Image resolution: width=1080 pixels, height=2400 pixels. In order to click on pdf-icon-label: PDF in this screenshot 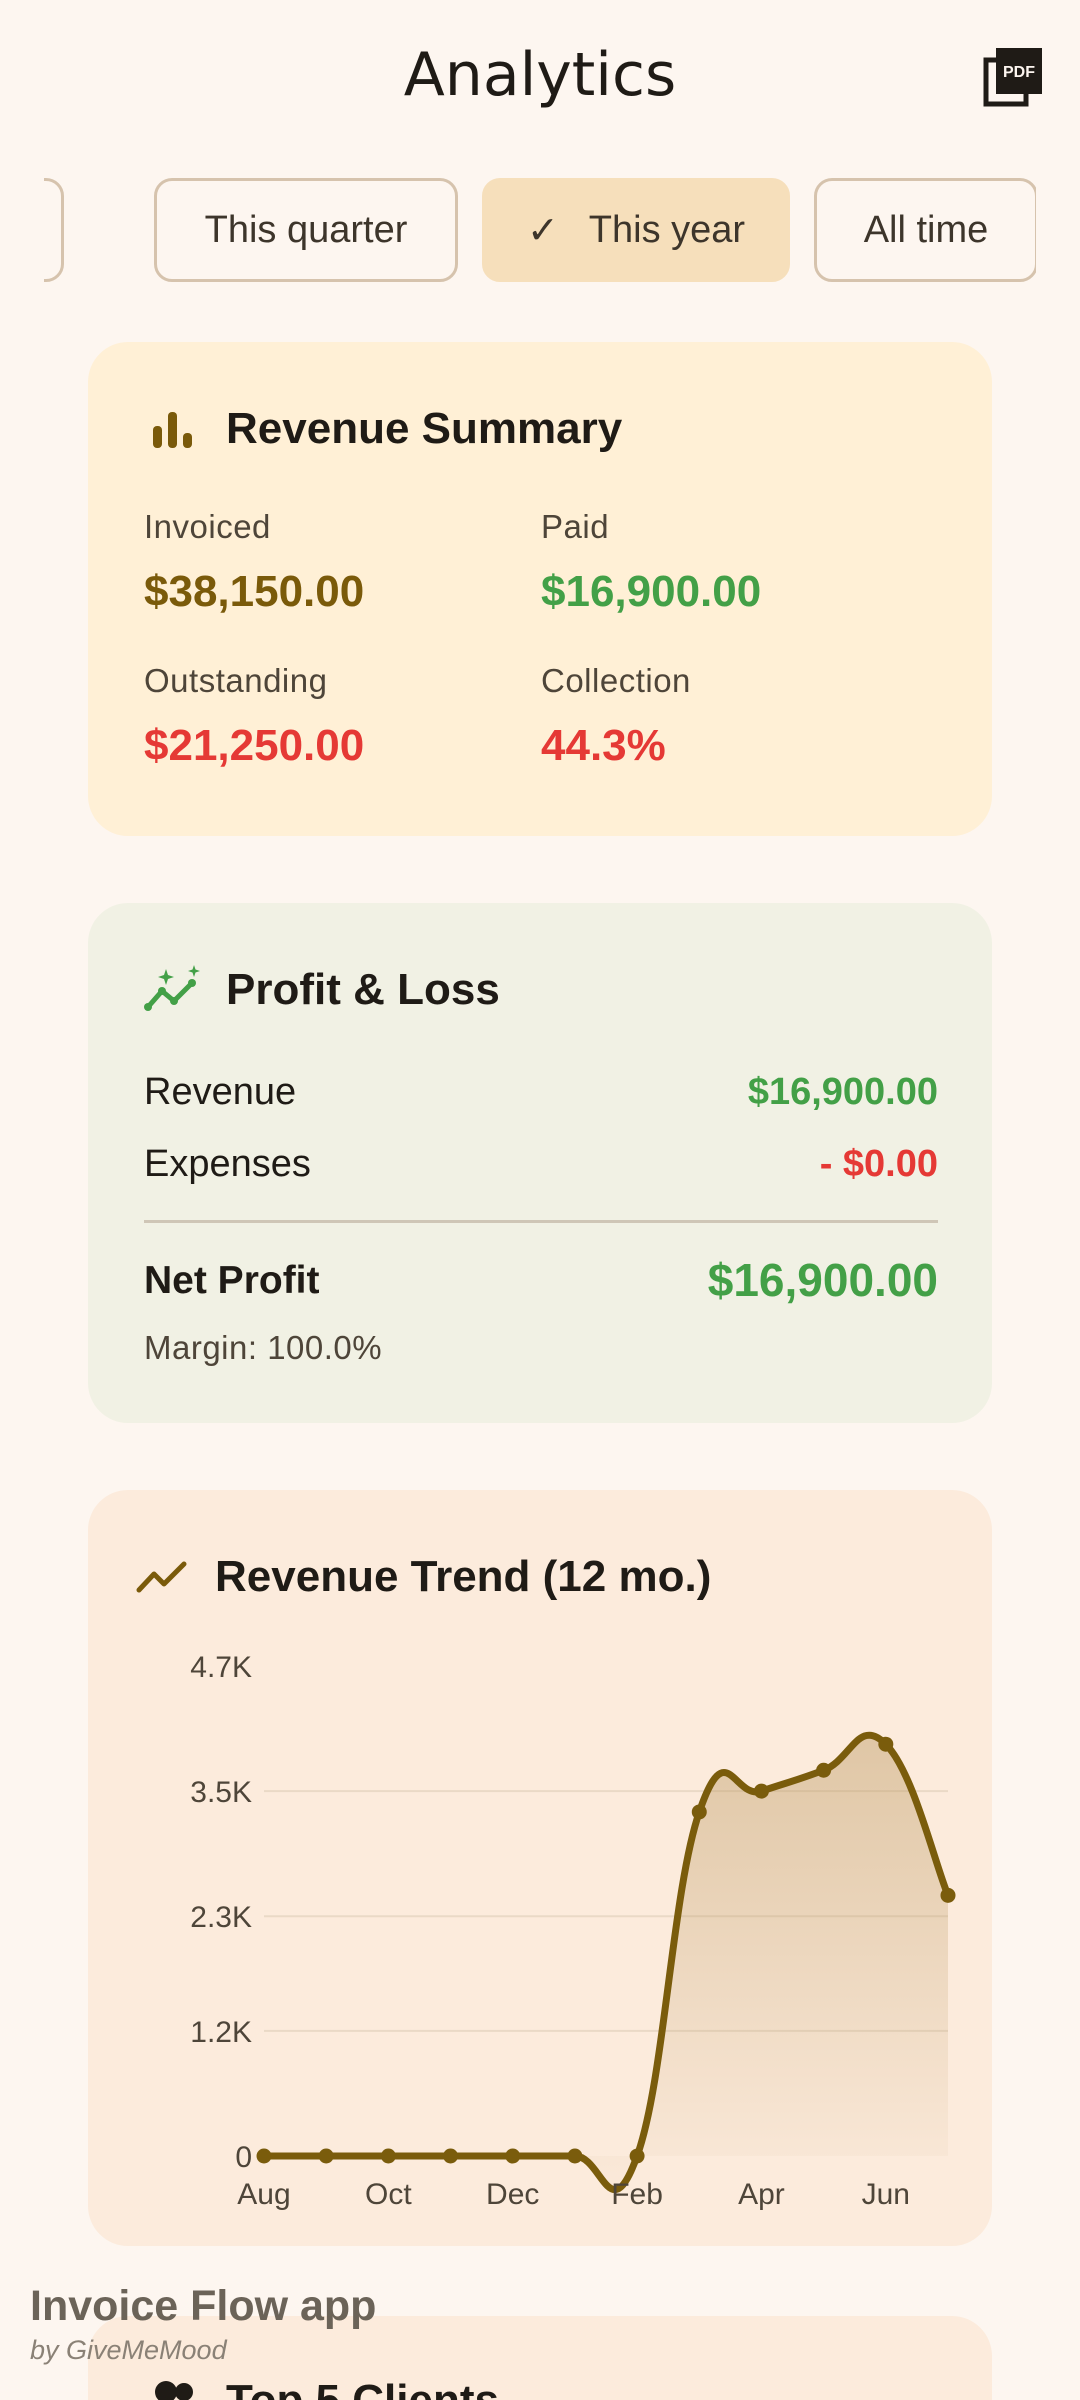, I will do `click(1019, 72)`.